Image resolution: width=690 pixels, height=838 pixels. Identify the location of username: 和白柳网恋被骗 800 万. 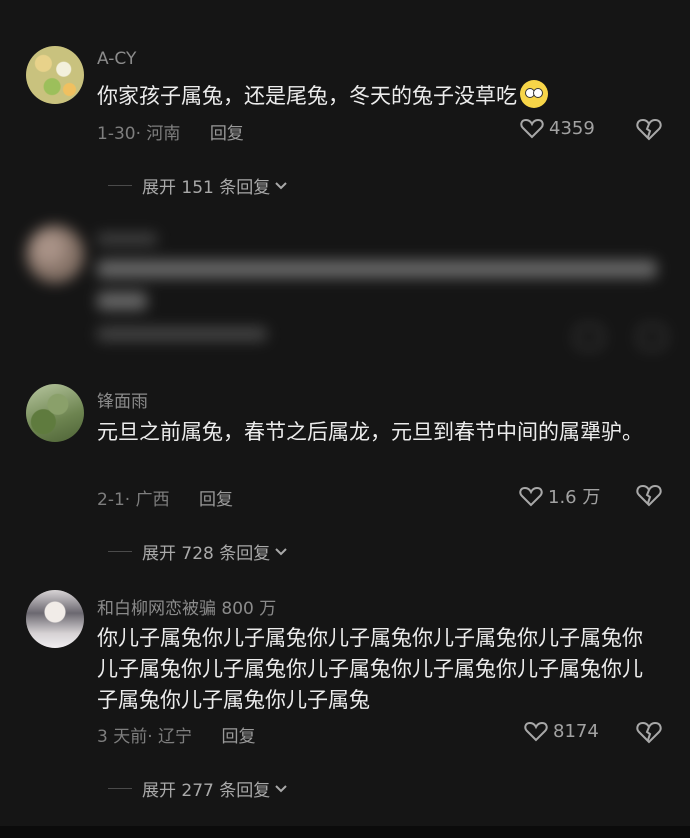
(186, 606).